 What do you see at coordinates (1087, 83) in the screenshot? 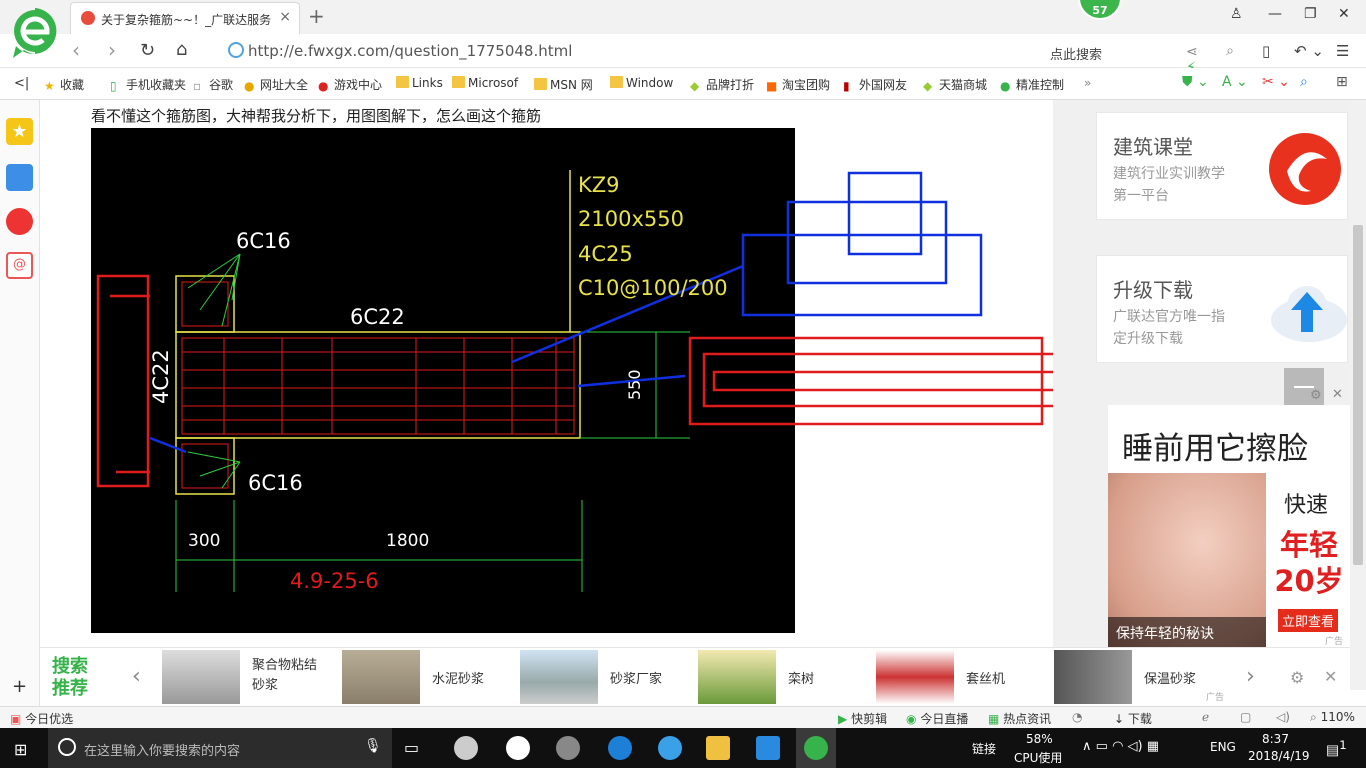
I see `more-bookmarks-icon: »` at bounding box center [1087, 83].